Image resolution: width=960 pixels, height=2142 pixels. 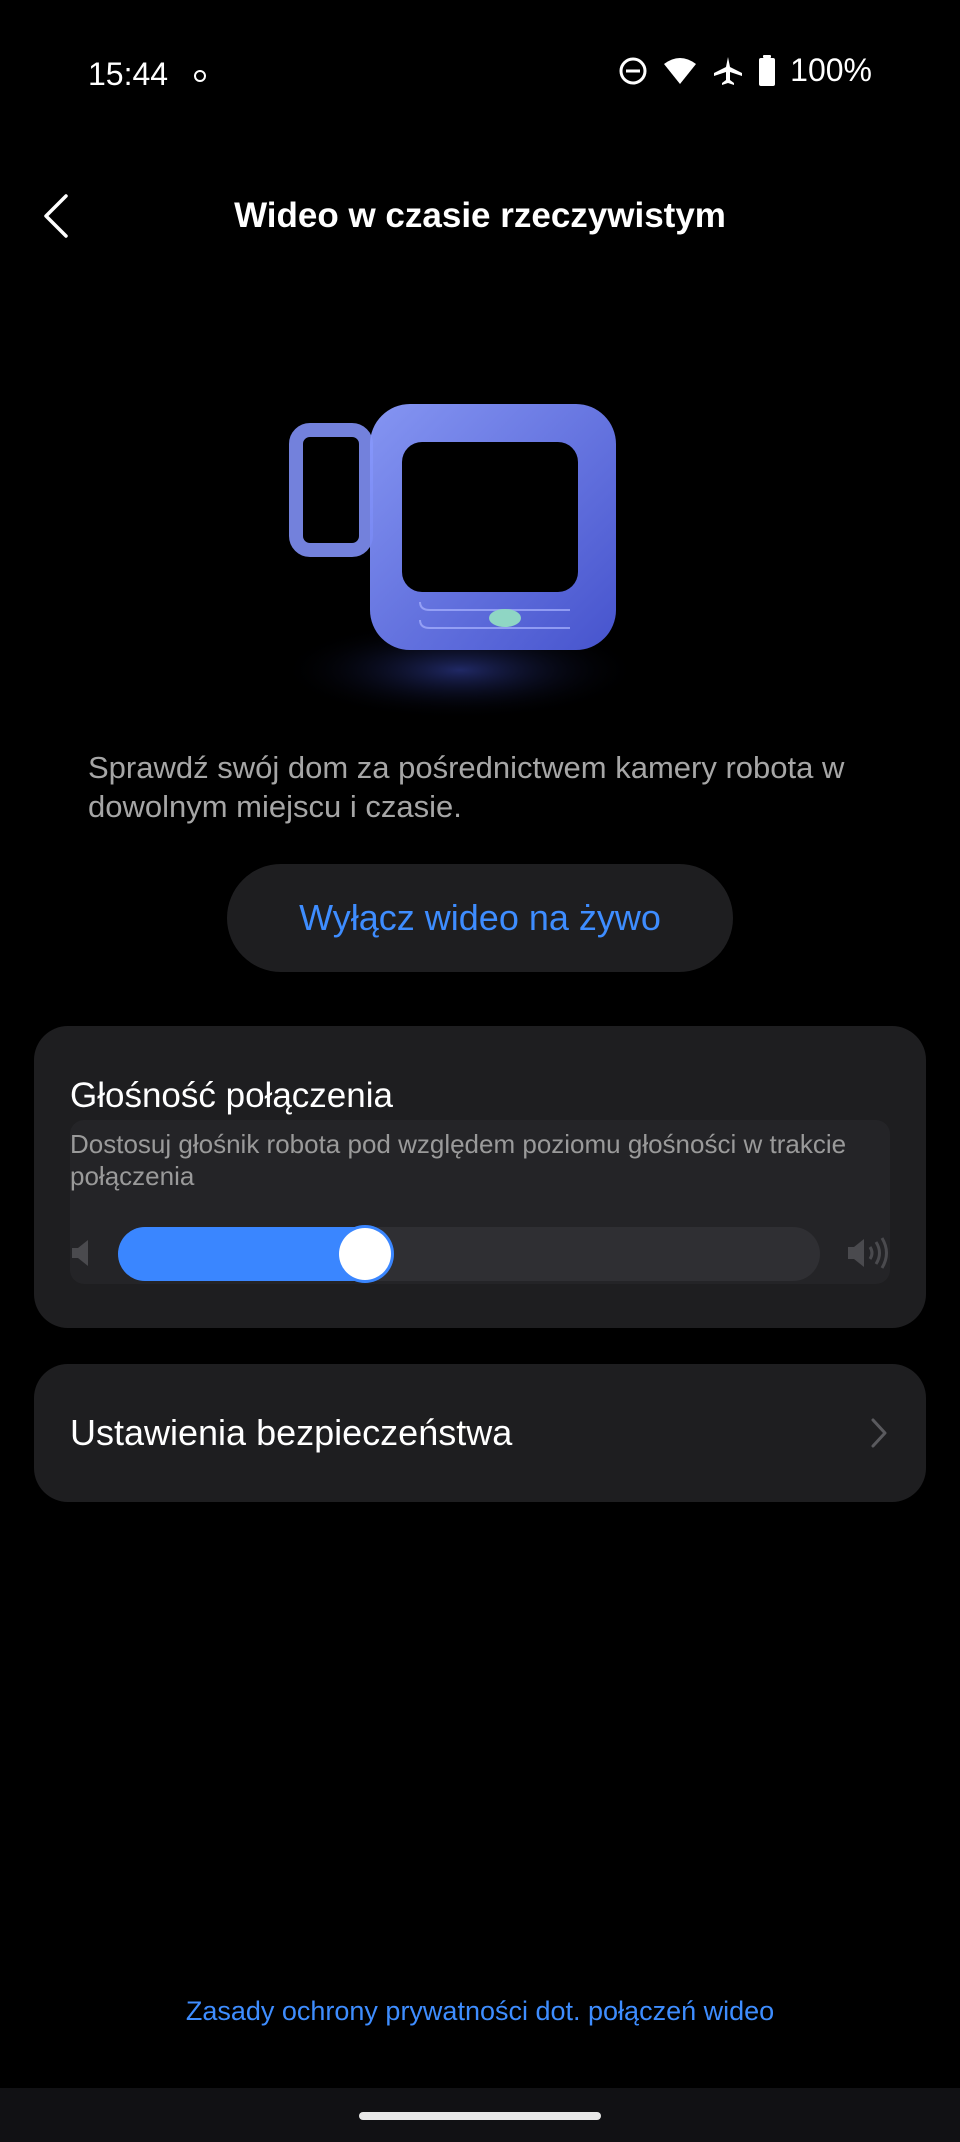 I want to click on battery-percentage: 100%, so click(x=831, y=70).